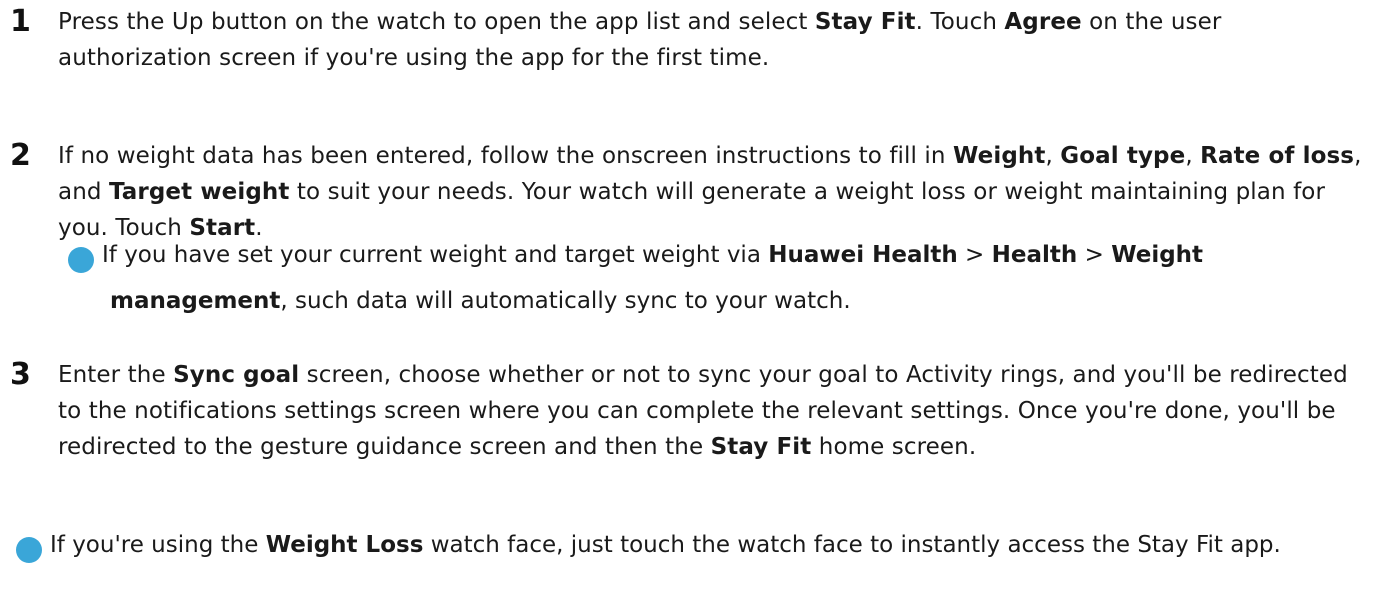 Image resolution: width=1382 pixels, height=613 pixels. Describe the element at coordinates (999, 156) in the screenshot. I see `bold-term: Weight` at that location.